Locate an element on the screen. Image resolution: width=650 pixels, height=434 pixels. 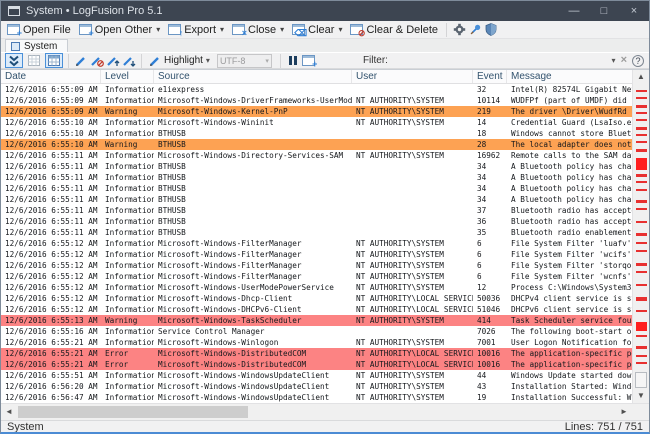
autoscroll-toggle is located at coordinates (14, 60).